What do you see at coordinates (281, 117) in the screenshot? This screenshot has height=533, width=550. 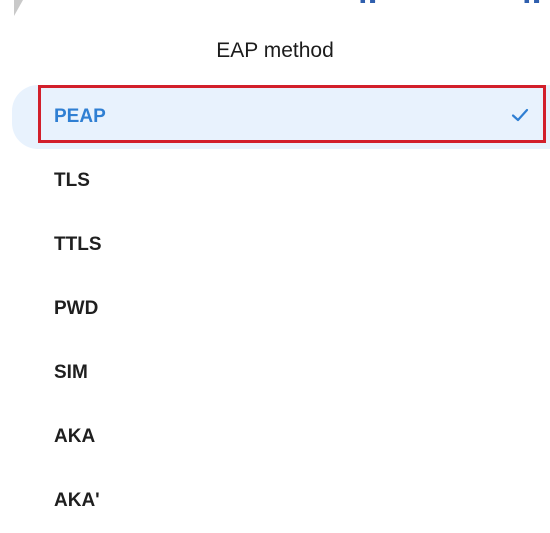 I see `option-peap: PEAP` at bounding box center [281, 117].